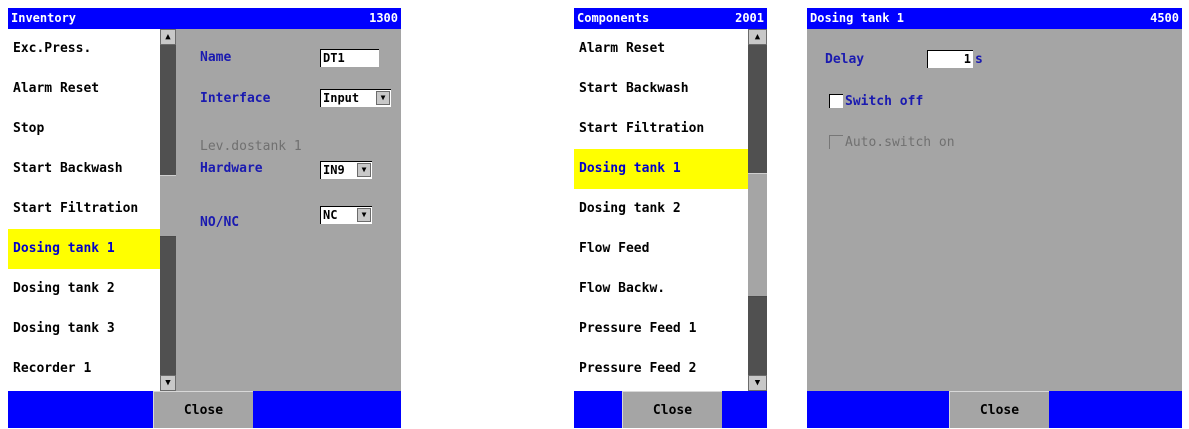  What do you see at coordinates (884, 101) in the screenshot?
I see `switch-off-label: Switch off` at bounding box center [884, 101].